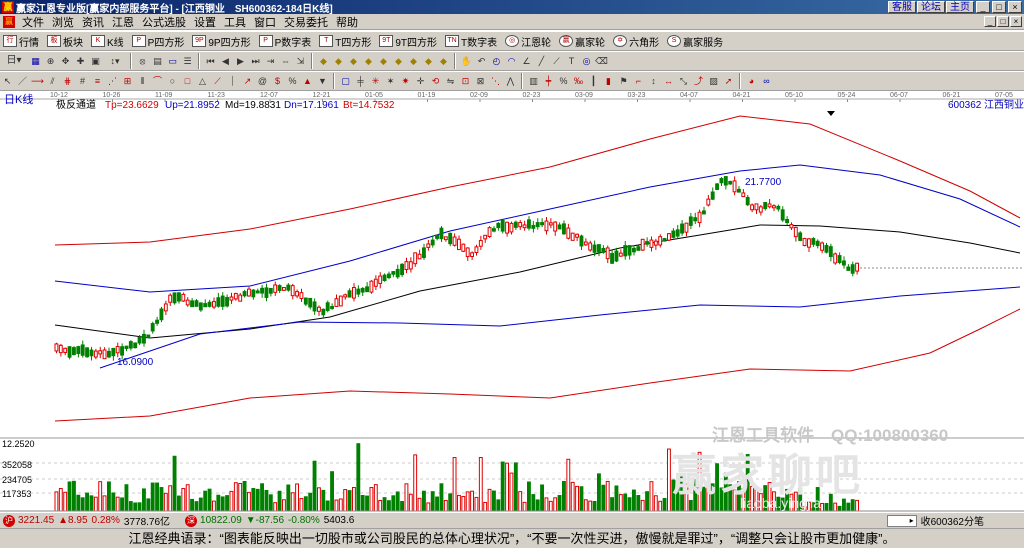  I want to click on percent-icon: %, so click(563, 81).